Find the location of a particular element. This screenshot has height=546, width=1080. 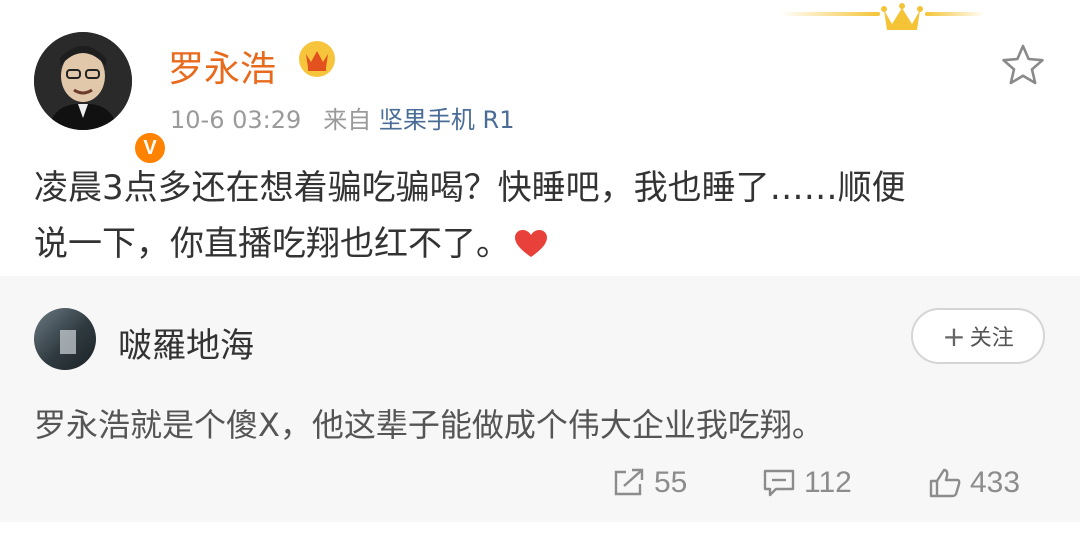

comment-text: 罗永浩就是个傻X，他这辈子能做成个伟大企业我吃翔。 is located at coordinates (429, 425).